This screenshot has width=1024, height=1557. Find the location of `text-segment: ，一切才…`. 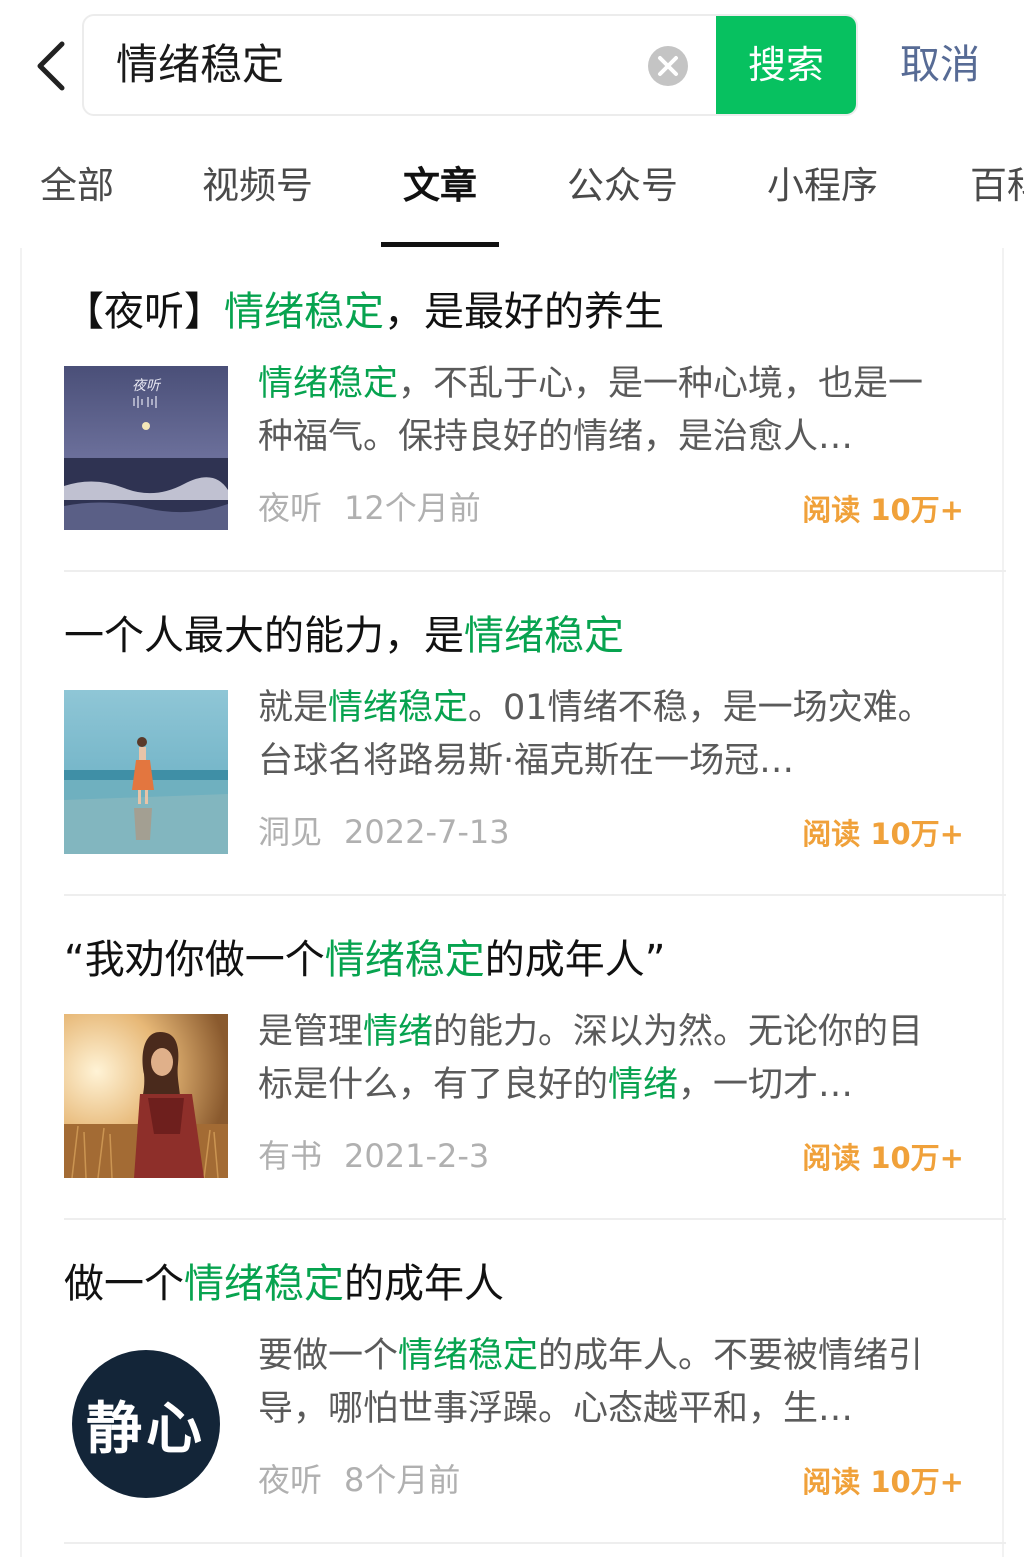

text-segment: ，一切才… is located at coordinates (766, 1085).